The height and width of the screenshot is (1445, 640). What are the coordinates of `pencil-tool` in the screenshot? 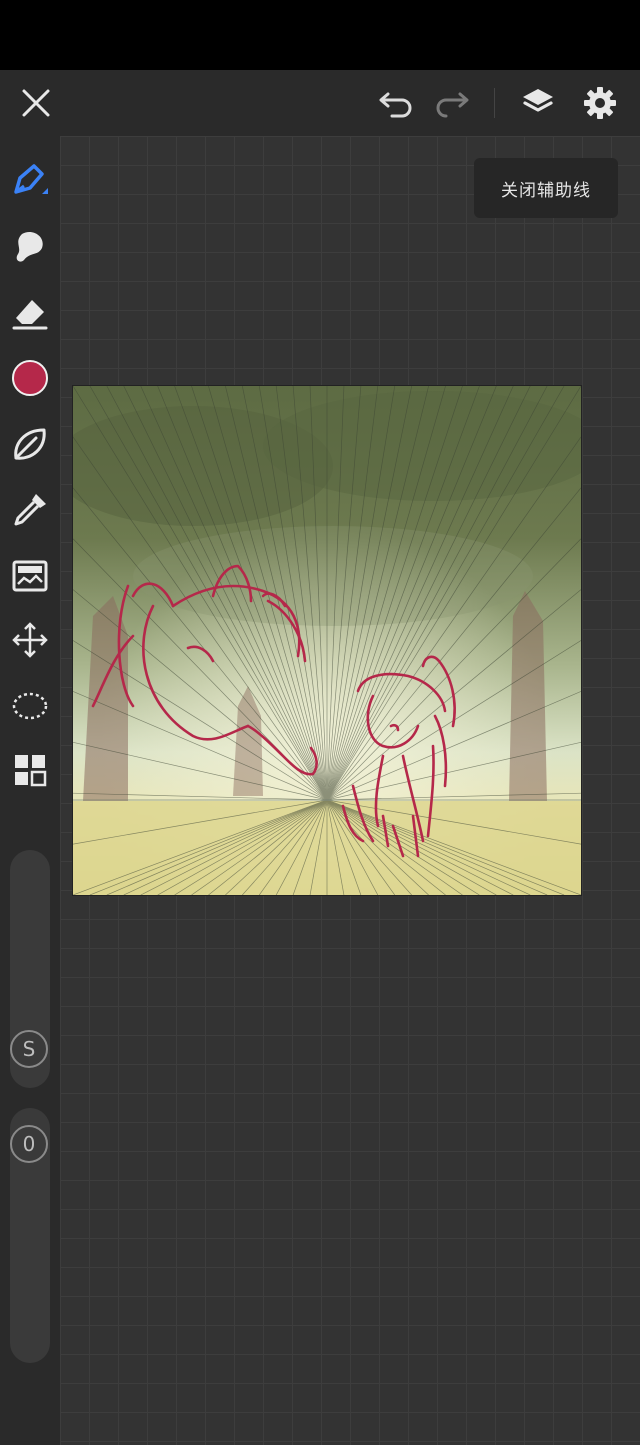 It's located at (30, 180).